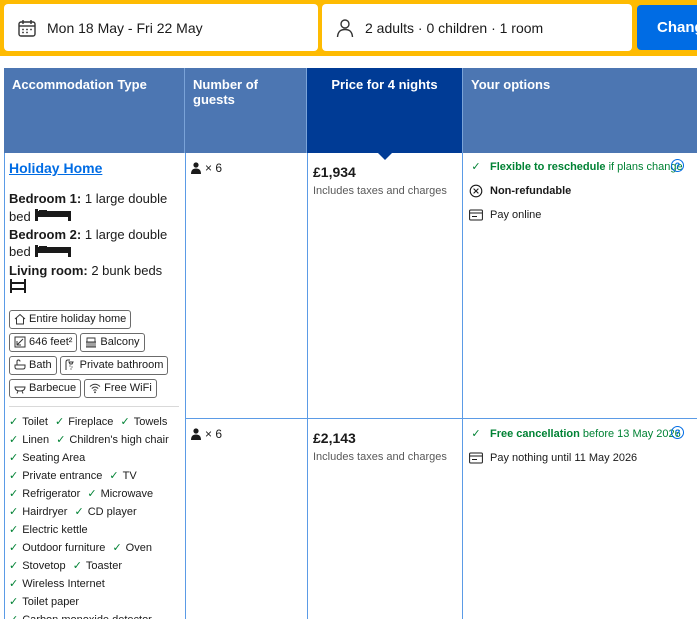 Image resolution: width=697 pixels, height=619 pixels. What do you see at coordinates (94, 388) in the screenshot?
I see `wifi-icon` at bounding box center [94, 388].